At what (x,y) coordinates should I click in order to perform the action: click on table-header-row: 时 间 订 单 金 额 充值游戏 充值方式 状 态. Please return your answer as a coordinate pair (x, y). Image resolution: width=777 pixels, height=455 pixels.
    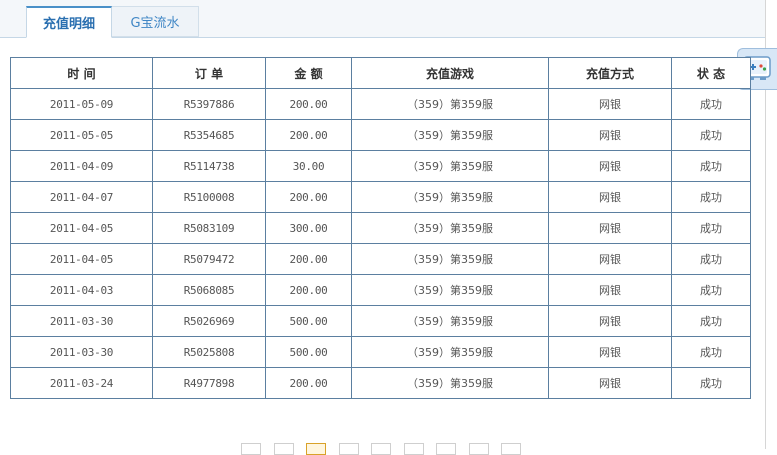
    Looking at the image, I should click on (380, 73).